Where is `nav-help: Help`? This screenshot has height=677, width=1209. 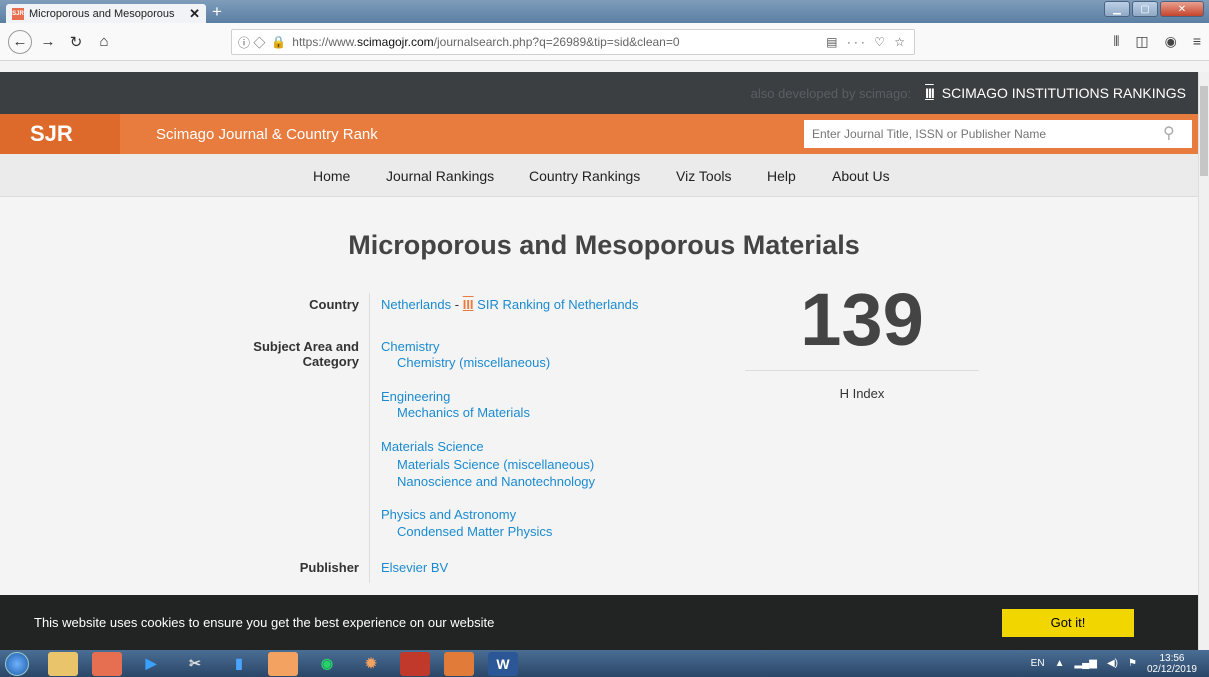 nav-help: Help is located at coordinates (781, 176).